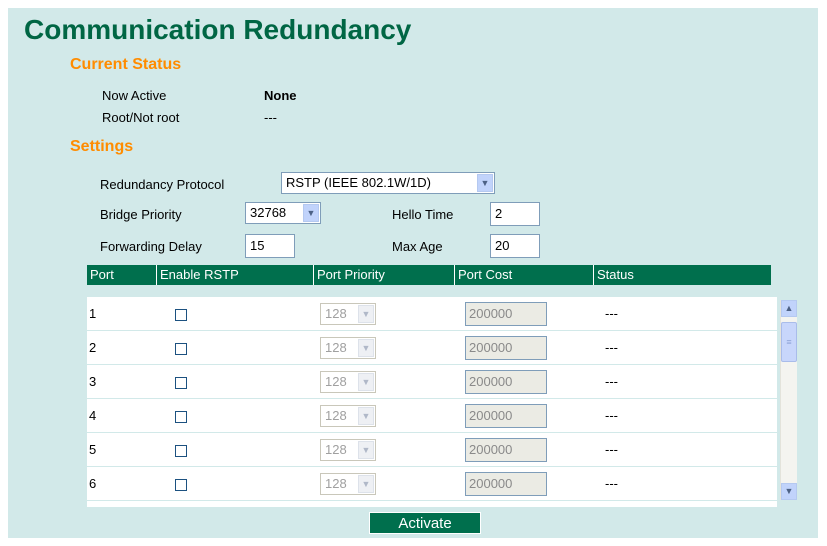  I want to click on table-row: 4 128 ▼ 200000 ---, so click(432, 416).